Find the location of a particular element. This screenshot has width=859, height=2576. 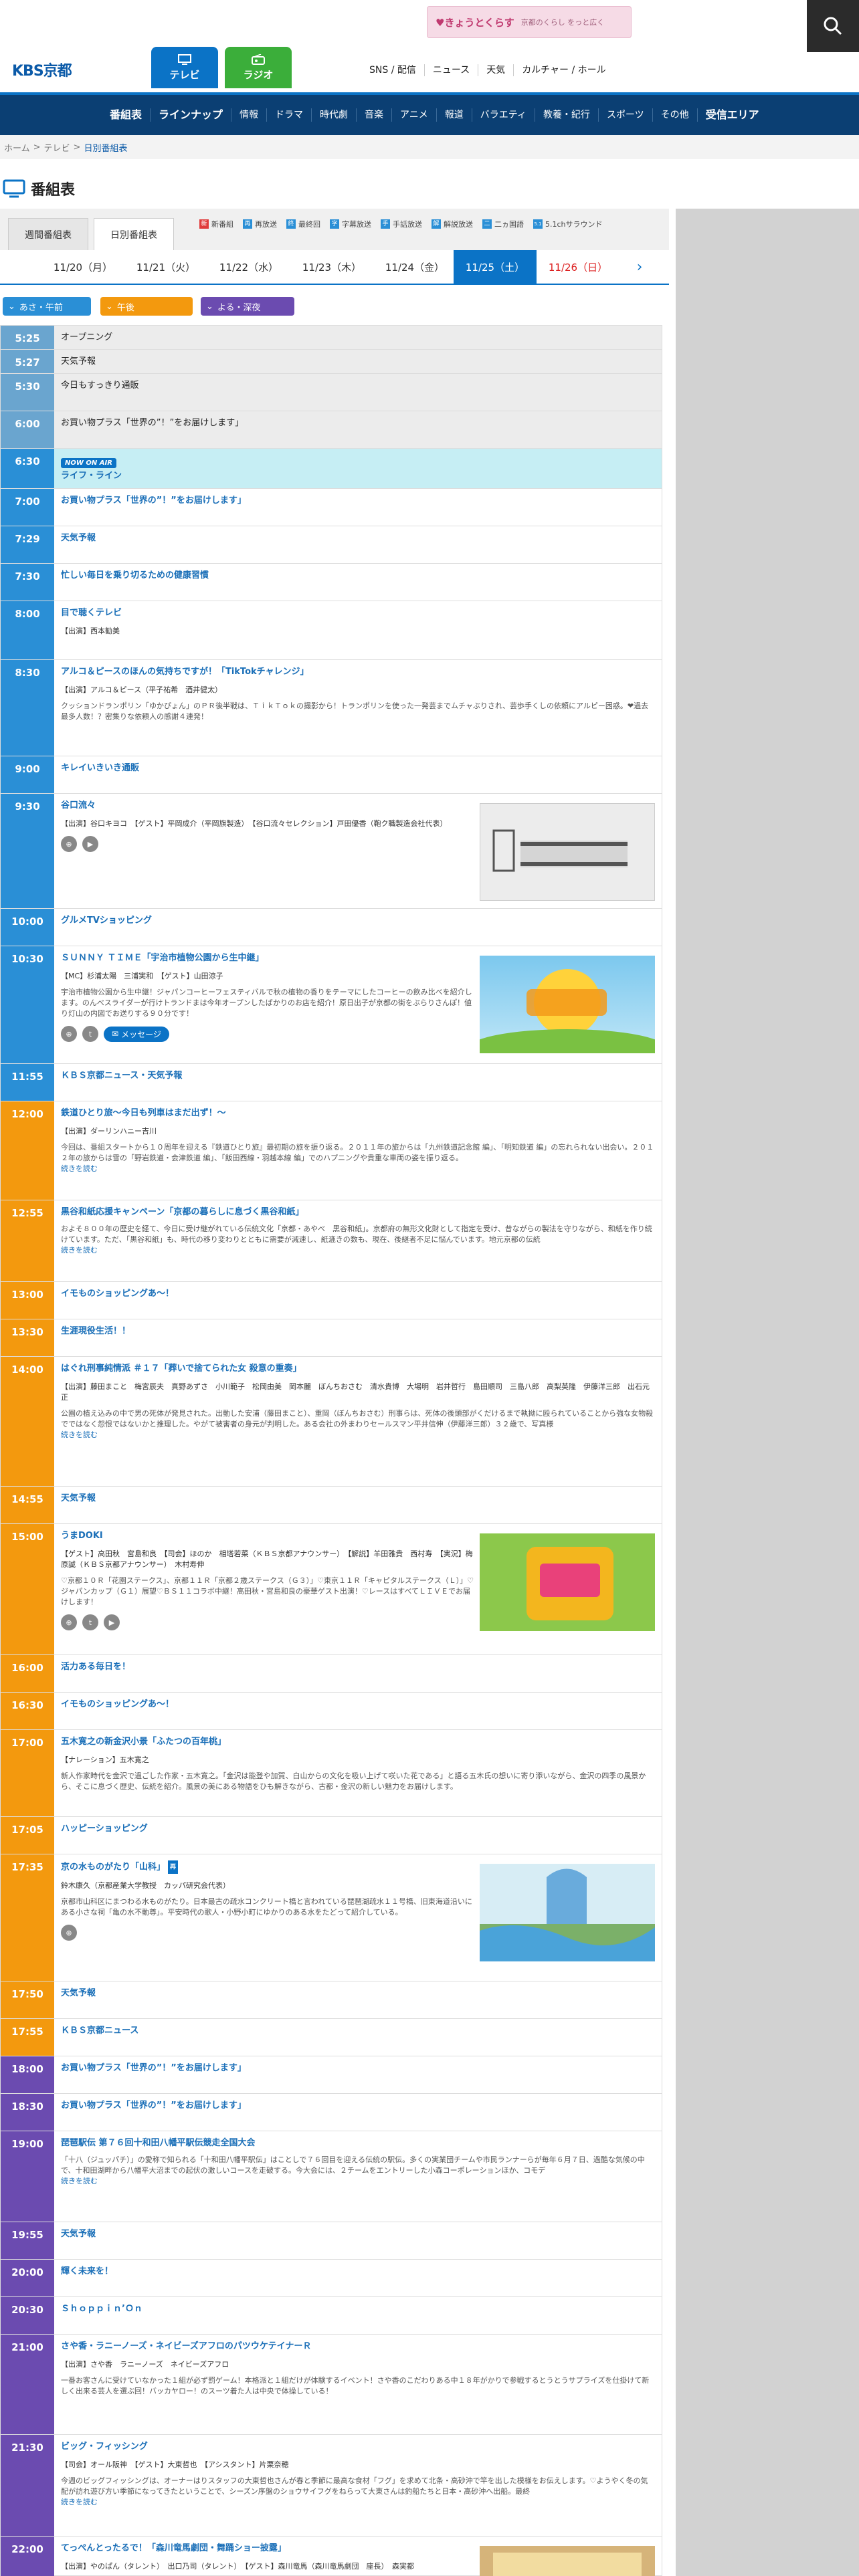

nav-area: 受信エリア is located at coordinates (731, 115).